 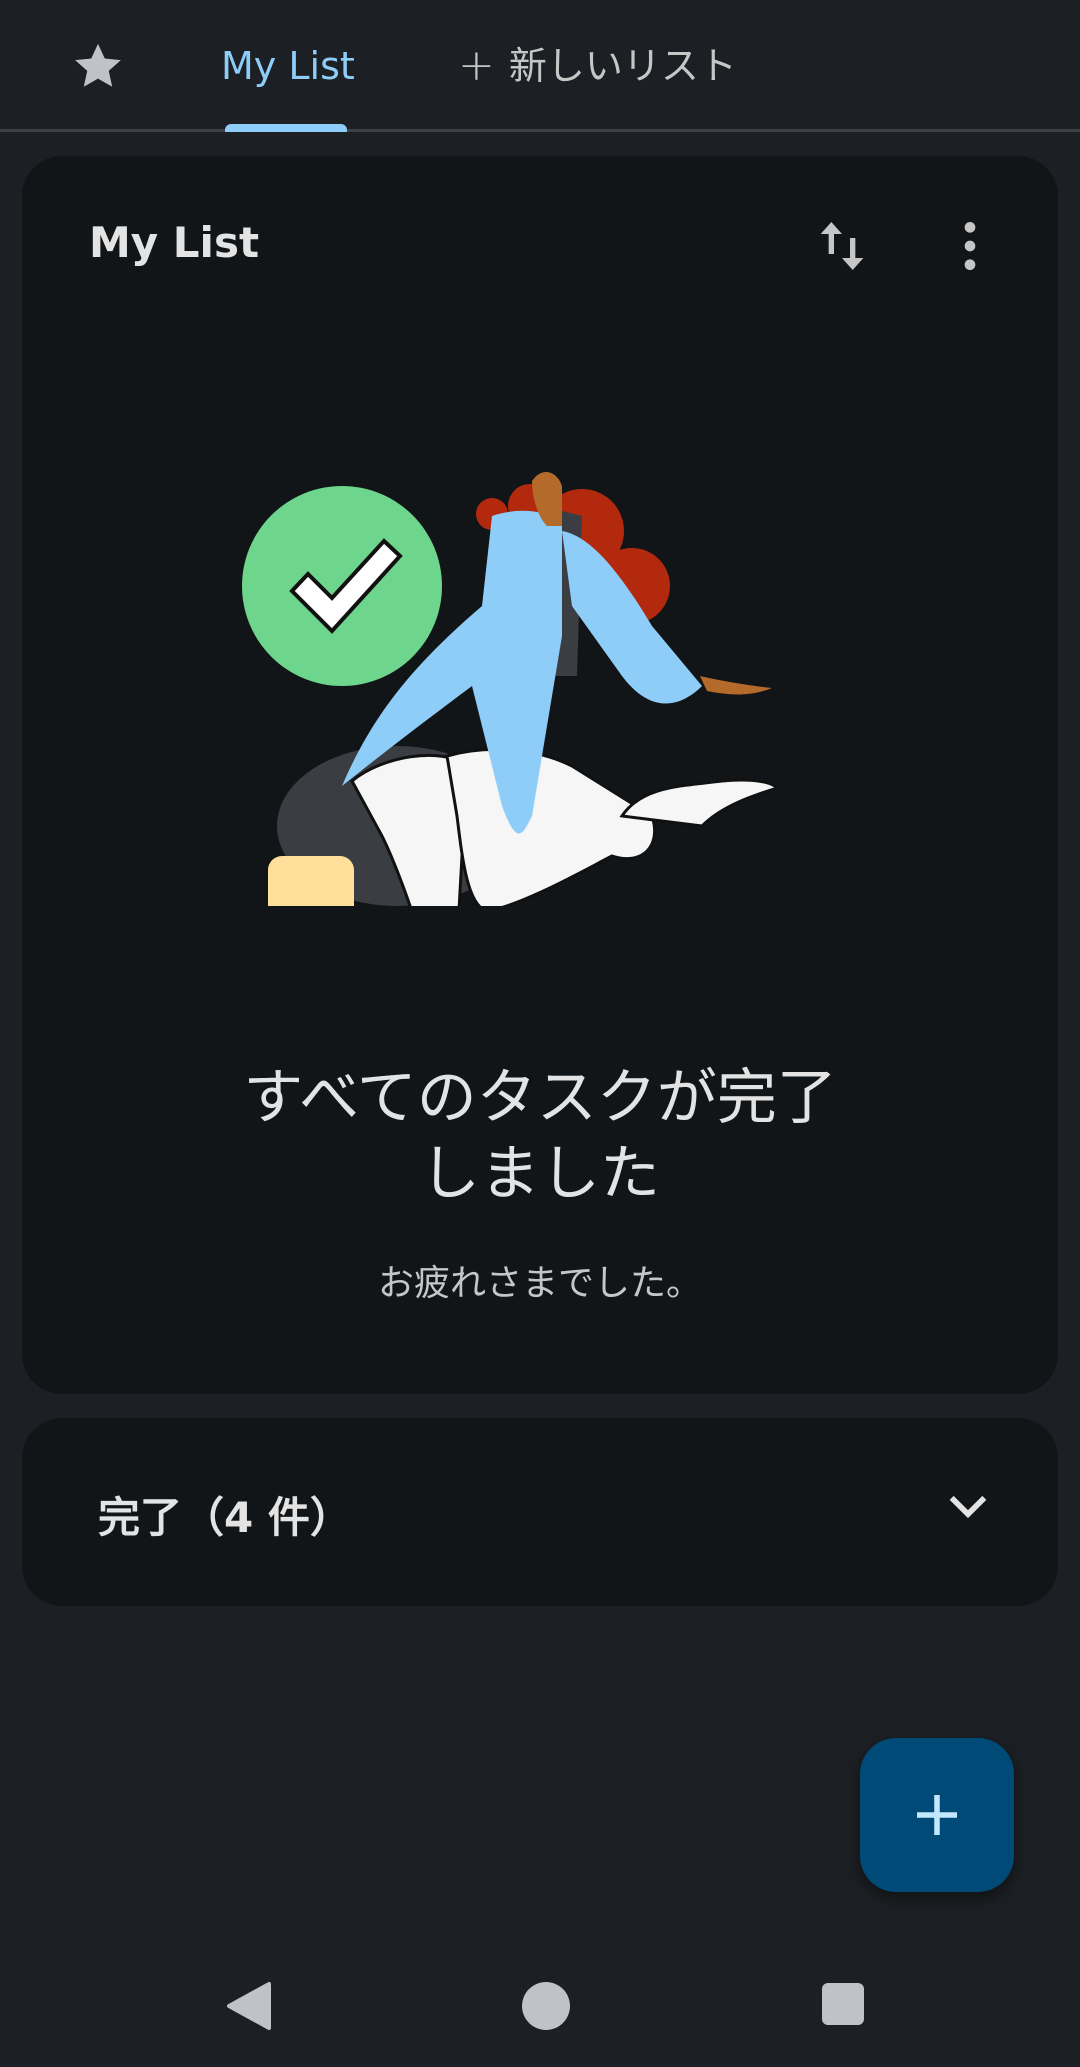 What do you see at coordinates (968, 1507) in the screenshot?
I see `chevron-down-icon` at bounding box center [968, 1507].